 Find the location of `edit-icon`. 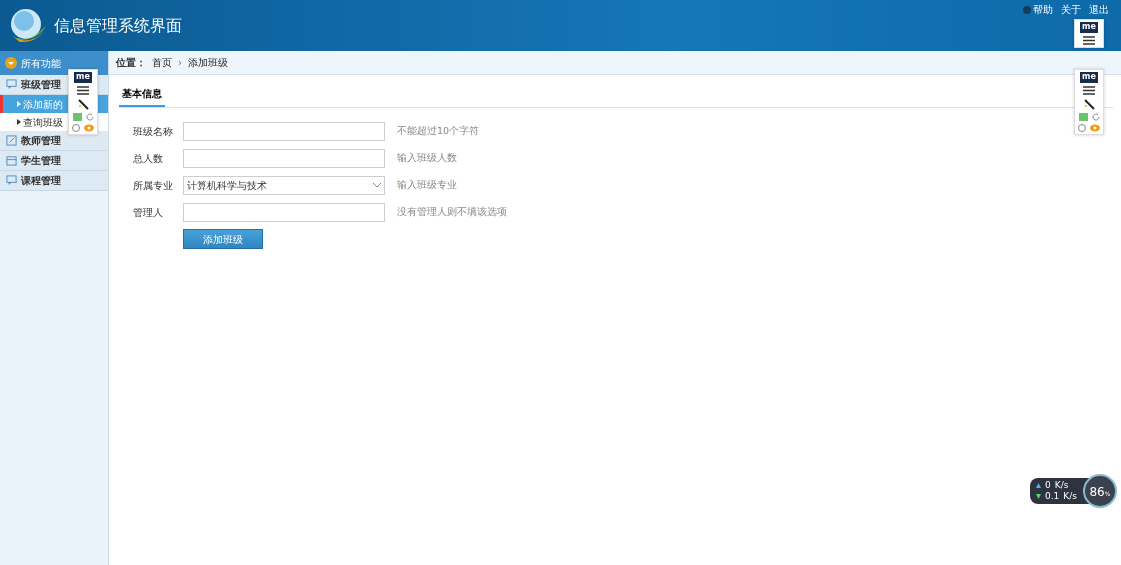

edit-icon is located at coordinates (11, 140).